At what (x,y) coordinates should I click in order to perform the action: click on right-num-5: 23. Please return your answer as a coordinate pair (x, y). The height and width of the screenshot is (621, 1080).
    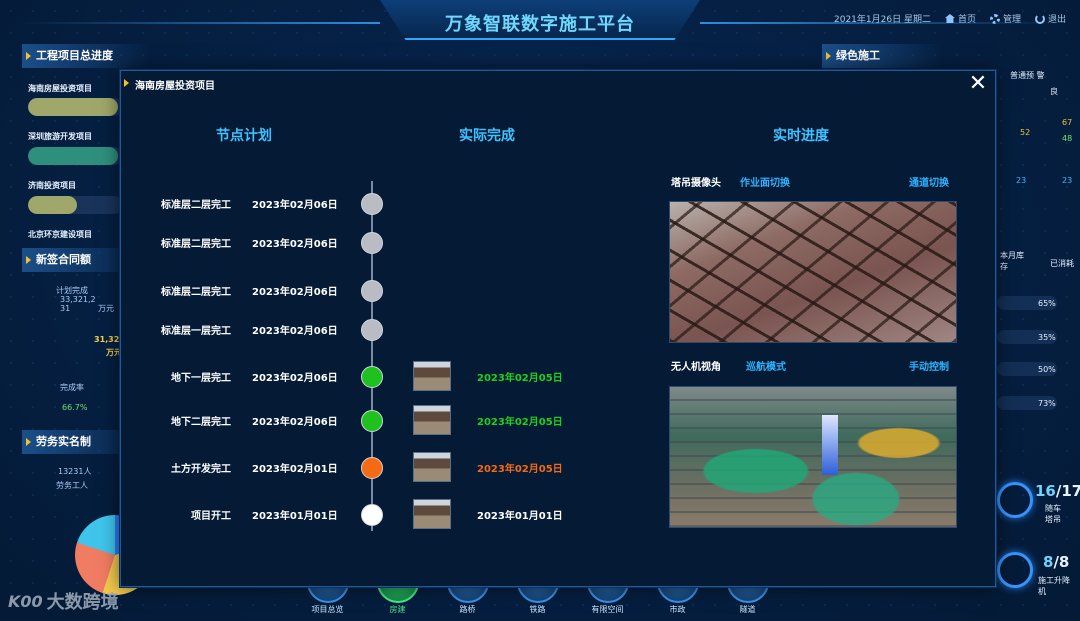
    Looking at the image, I should click on (1067, 180).